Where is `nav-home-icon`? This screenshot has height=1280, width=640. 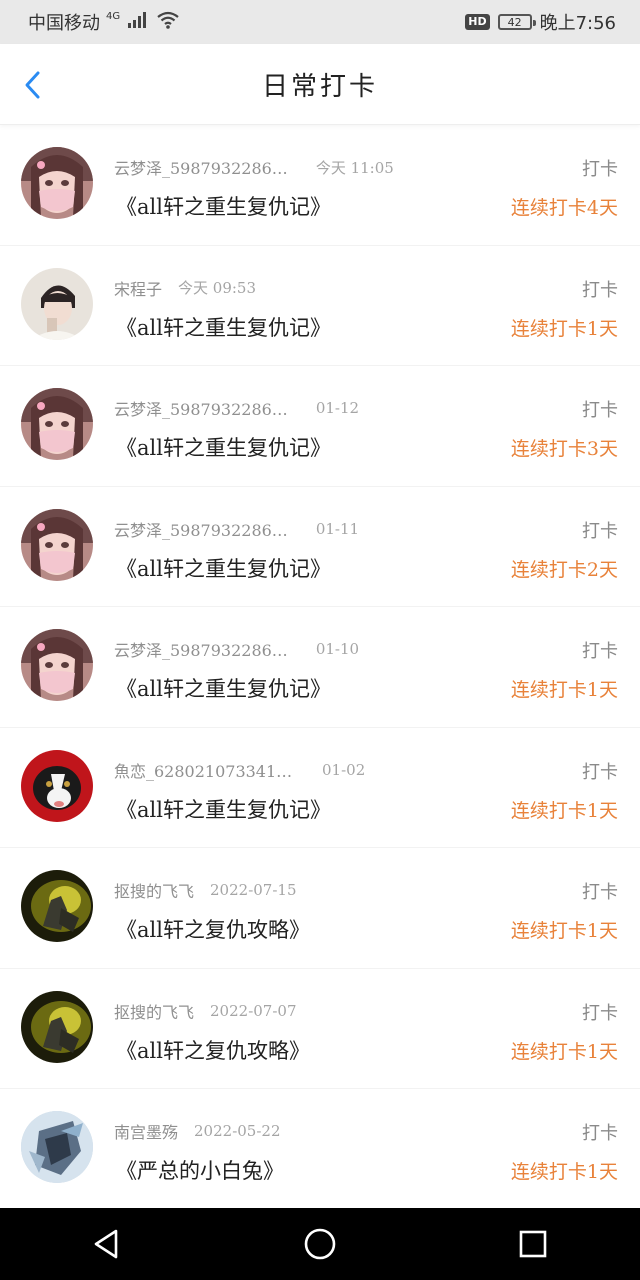 nav-home-icon is located at coordinates (320, 1244).